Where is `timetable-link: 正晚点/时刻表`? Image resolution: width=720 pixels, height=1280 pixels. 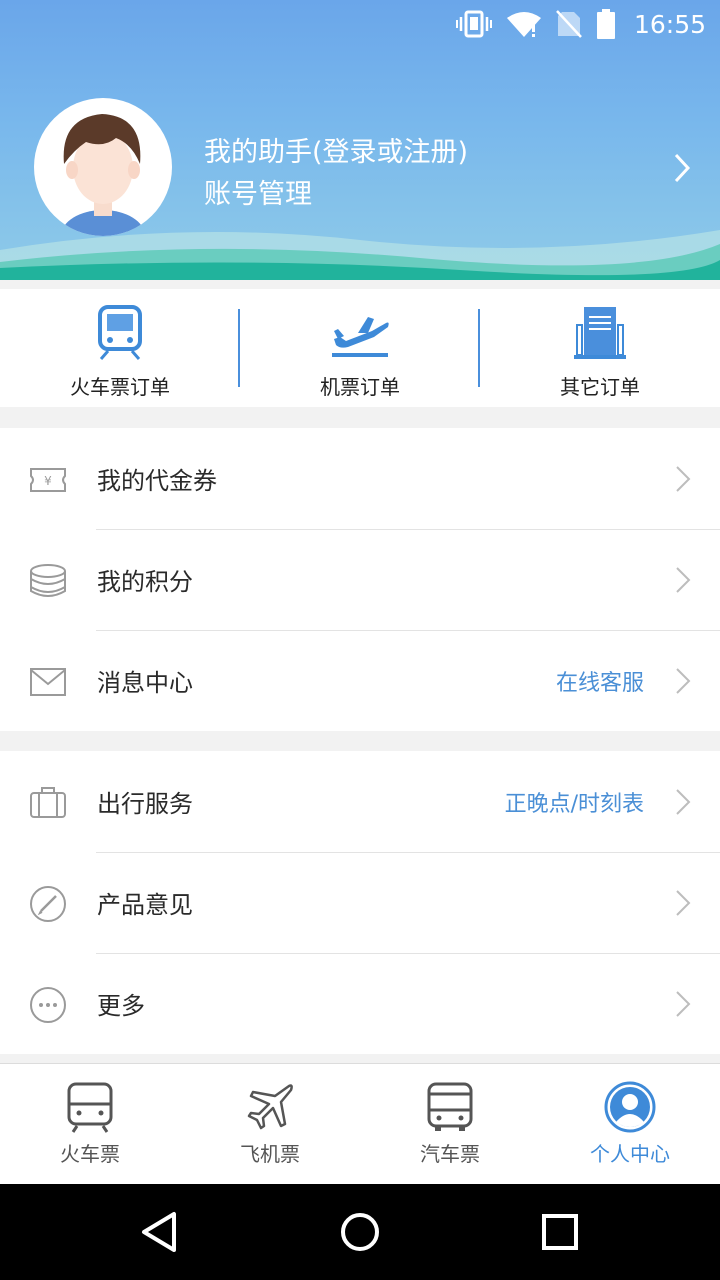
timetable-link: 正晚点/时刻表 is located at coordinates (574, 802).